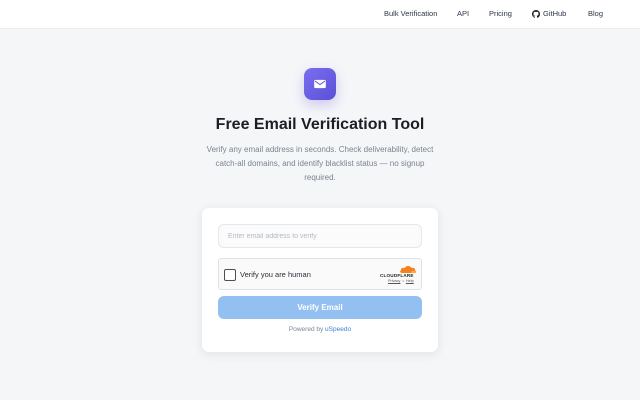 This screenshot has width=640, height=400. Describe the element at coordinates (555, 13) in the screenshot. I see `nav-github-label: GitHub` at that location.